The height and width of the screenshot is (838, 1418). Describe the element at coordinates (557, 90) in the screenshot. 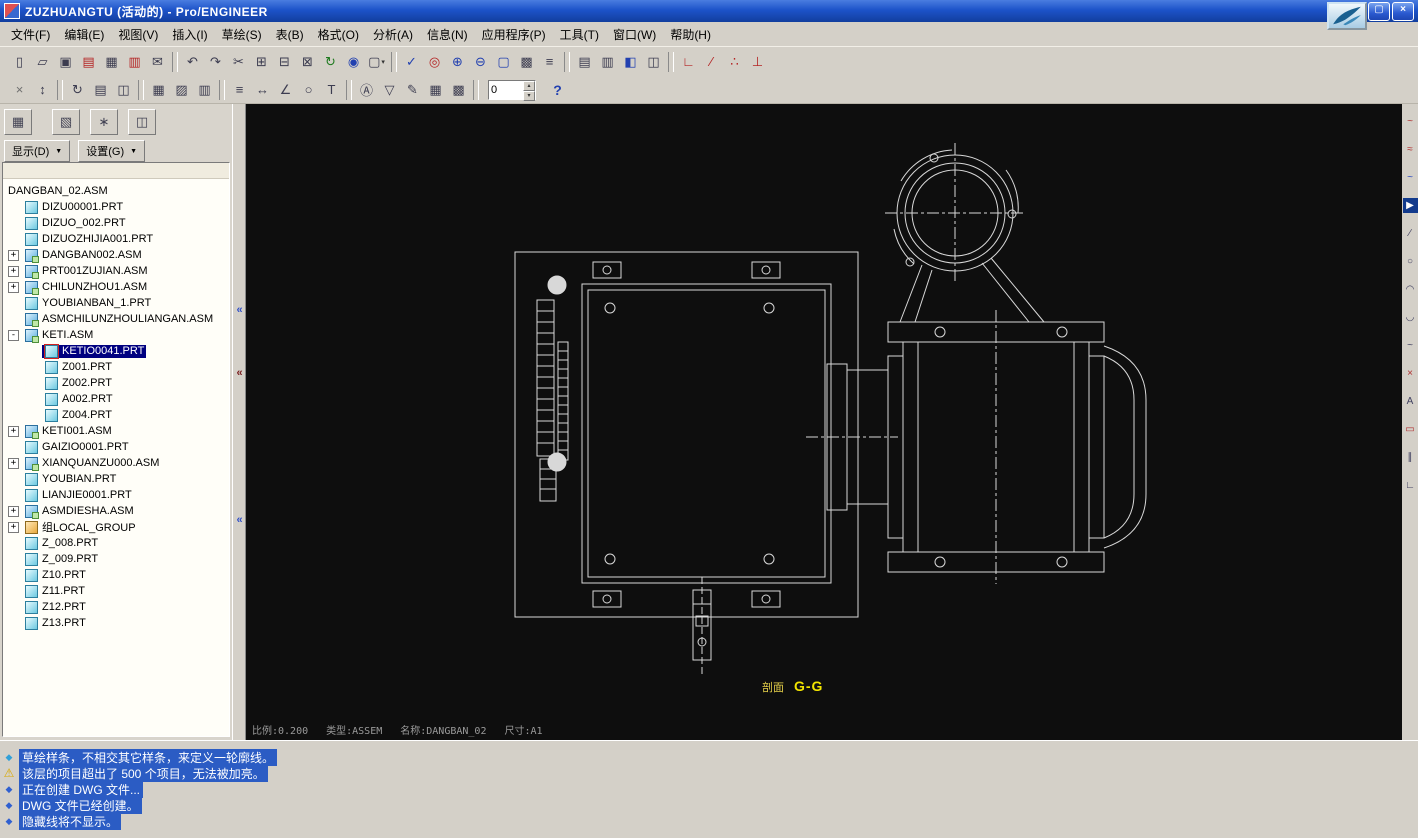

I see `context-help-button: ?` at that location.